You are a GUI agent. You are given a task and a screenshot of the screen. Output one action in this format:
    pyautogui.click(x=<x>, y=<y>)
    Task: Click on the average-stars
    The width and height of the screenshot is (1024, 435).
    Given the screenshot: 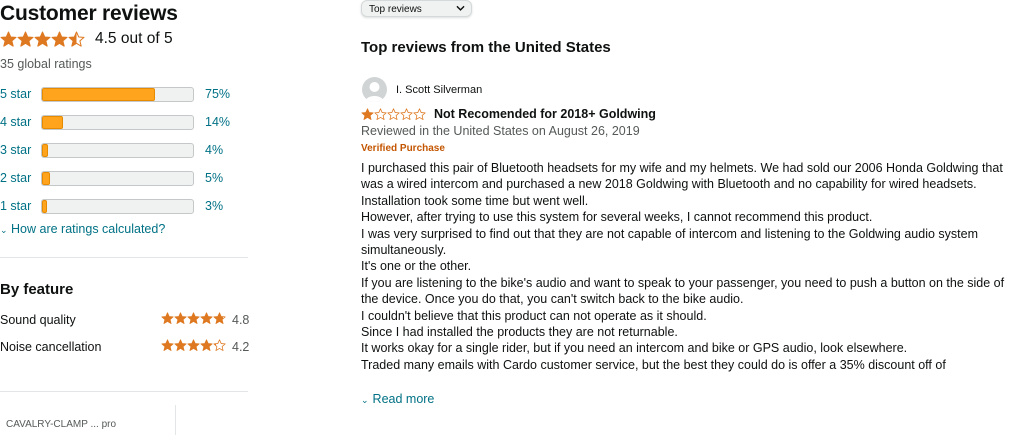 What is the action you would take?
    pyautogui.click(x=42, y=39)
    